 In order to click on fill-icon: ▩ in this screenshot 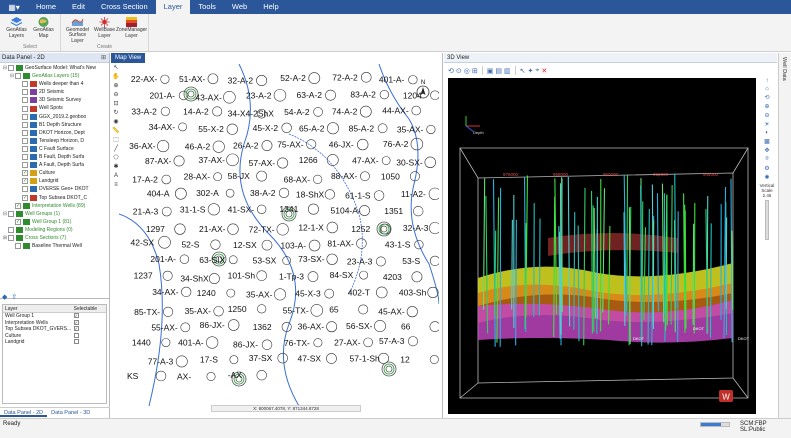, I will do `click(767, 141)`.